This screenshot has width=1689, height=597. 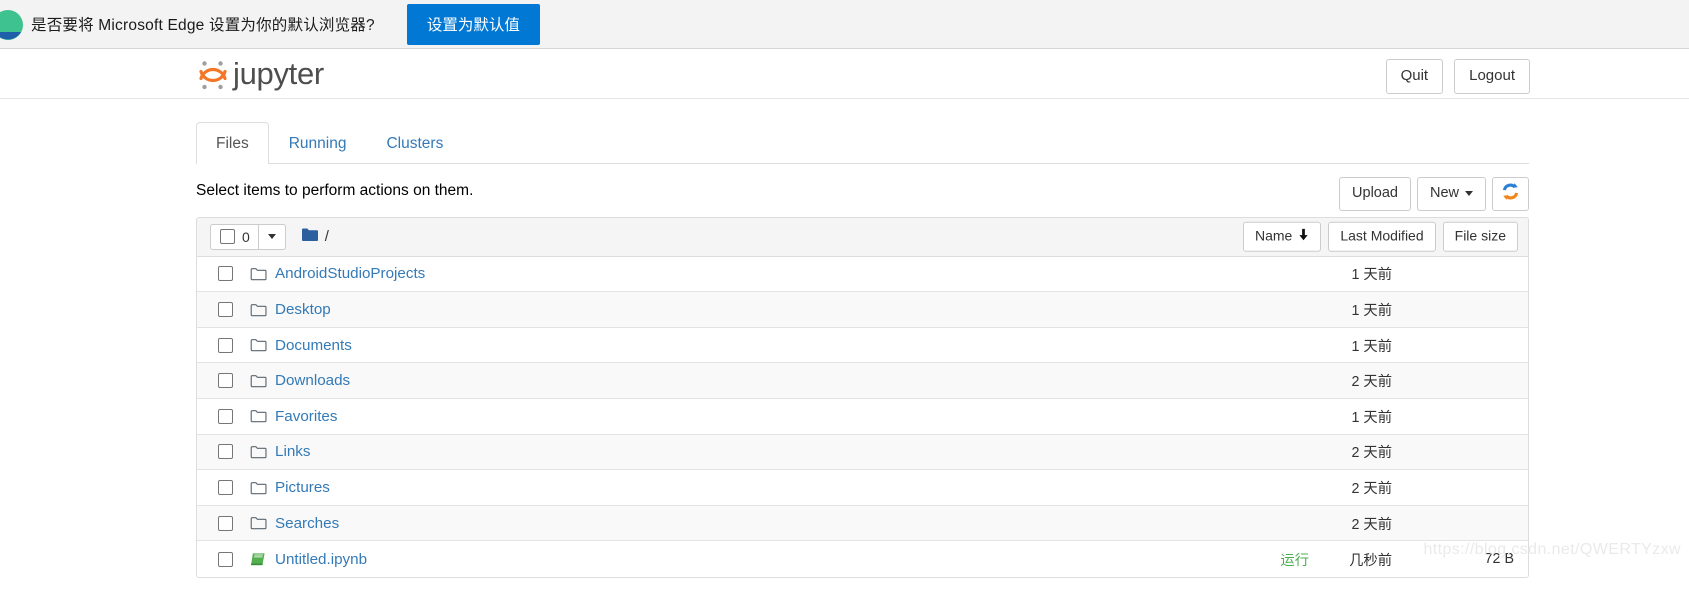 I want to click on table-row: Desktop 1 天前, so click(x=862, y=310).